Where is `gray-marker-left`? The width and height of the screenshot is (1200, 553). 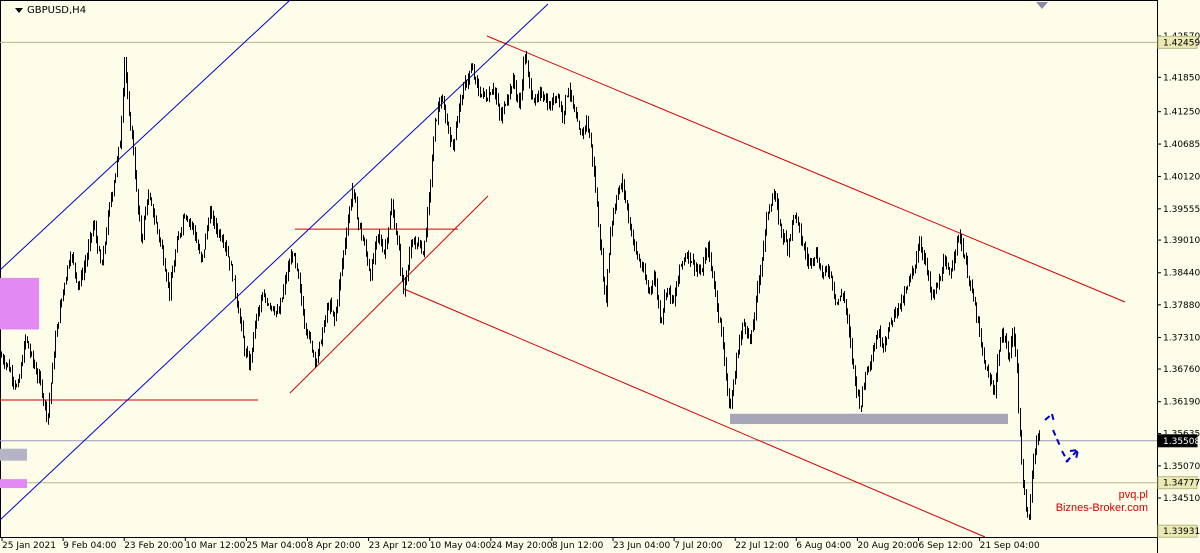 gray-marker-left is located at coordinates (13, 454).